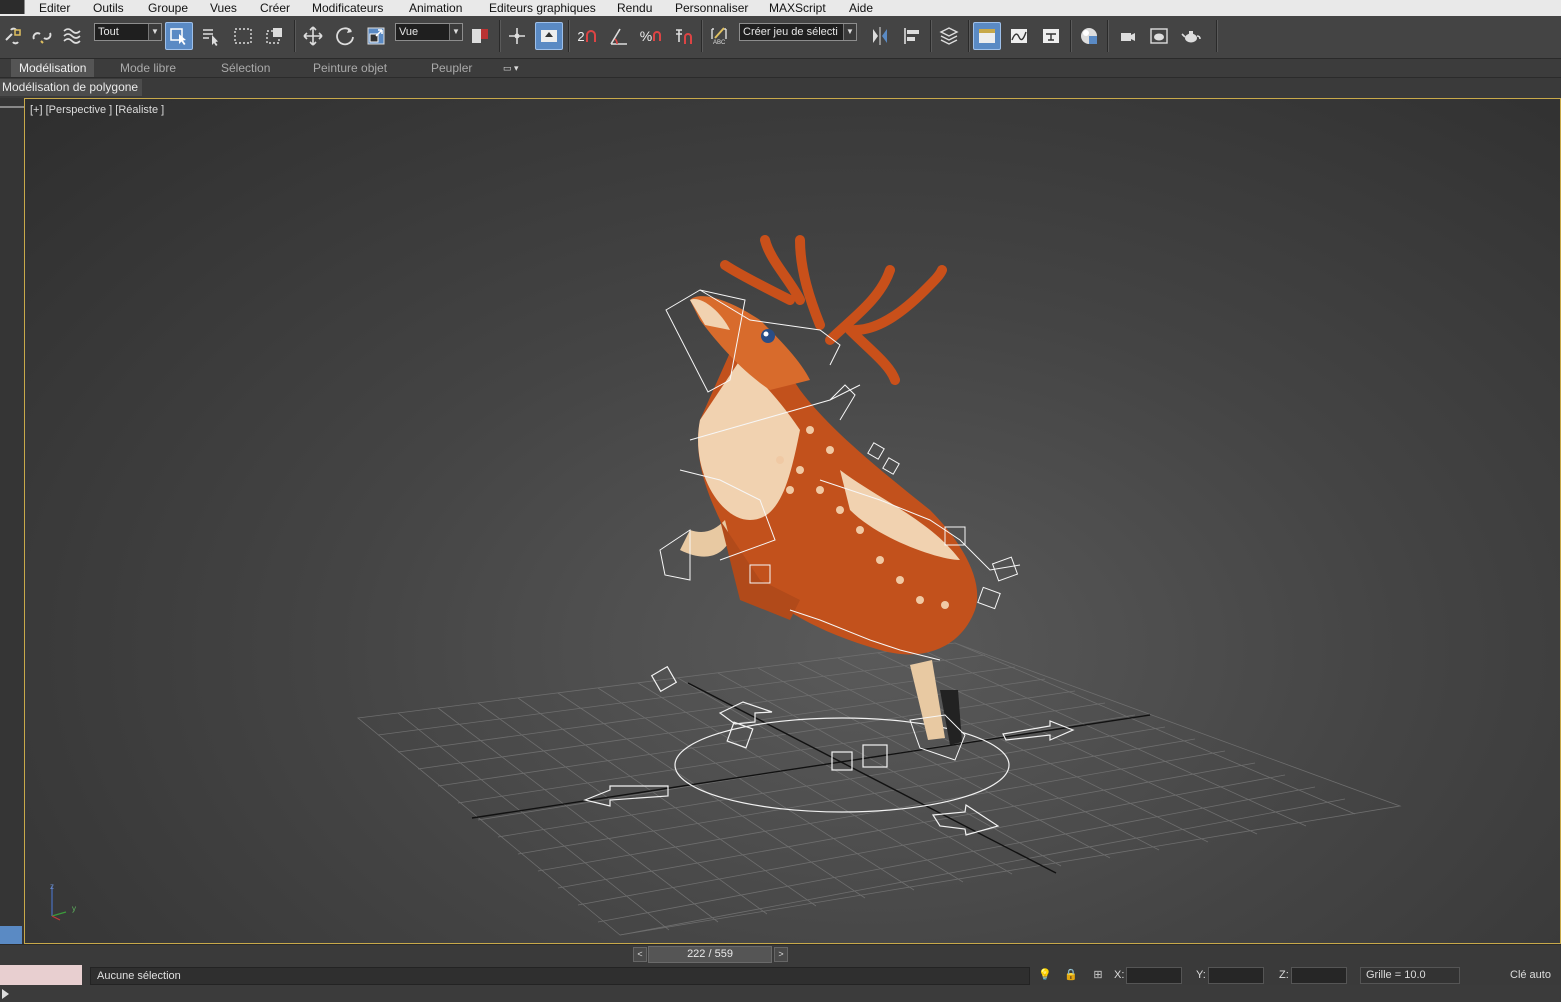 This screenshot has width=1561, height=1002. What do you see at coordinates (949, 36) in the screenshot?
I see `layer-explorer-icon` at bounding box center [949, 36].